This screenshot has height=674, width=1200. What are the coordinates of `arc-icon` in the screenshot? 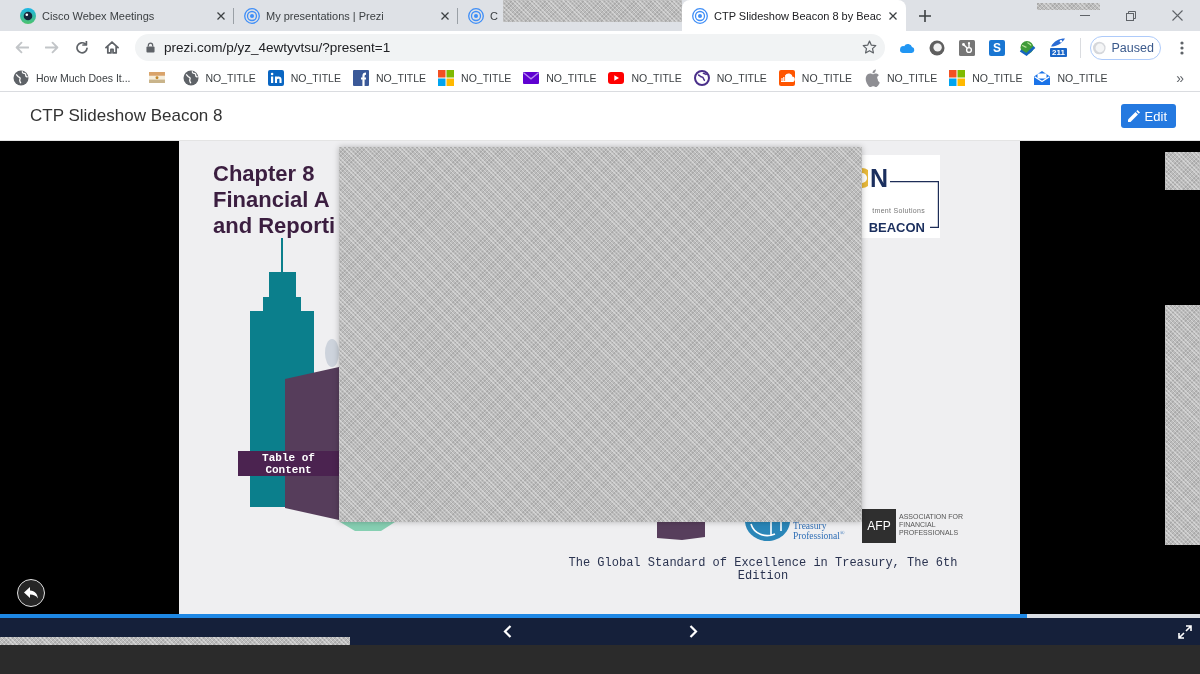 It's located at (865, 178).